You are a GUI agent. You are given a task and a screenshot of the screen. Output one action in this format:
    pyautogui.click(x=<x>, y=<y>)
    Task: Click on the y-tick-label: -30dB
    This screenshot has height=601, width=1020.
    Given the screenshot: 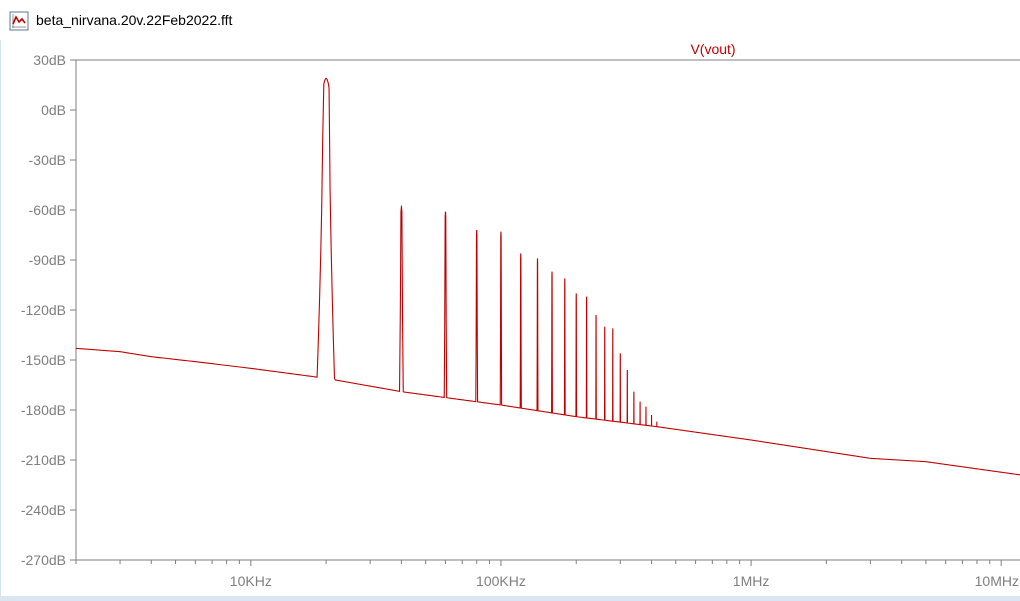 What is the action you would take?
    pyautogui.click(x=47, y=160)
    